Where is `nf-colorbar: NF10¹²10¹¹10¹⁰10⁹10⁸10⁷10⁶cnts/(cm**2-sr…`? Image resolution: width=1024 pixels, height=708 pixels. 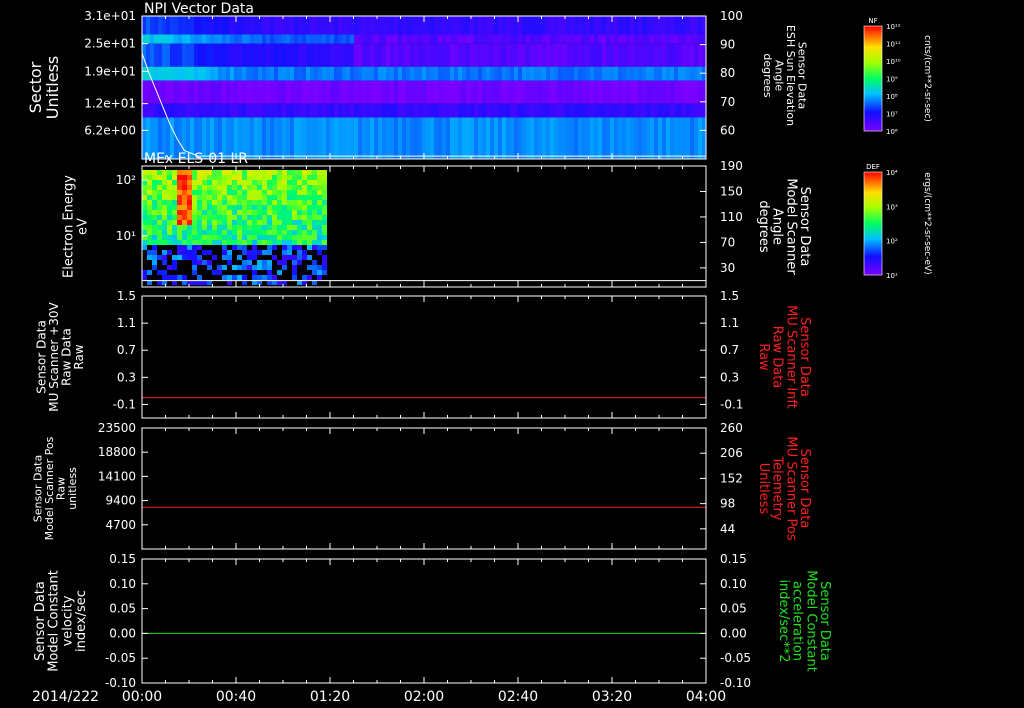
nf-colorbar: NF10¹²10¹¹10¹⁰10⁹10⁸10⁷10⁶cnts/(cm**2-sr… is located at coordinates (897, 76).